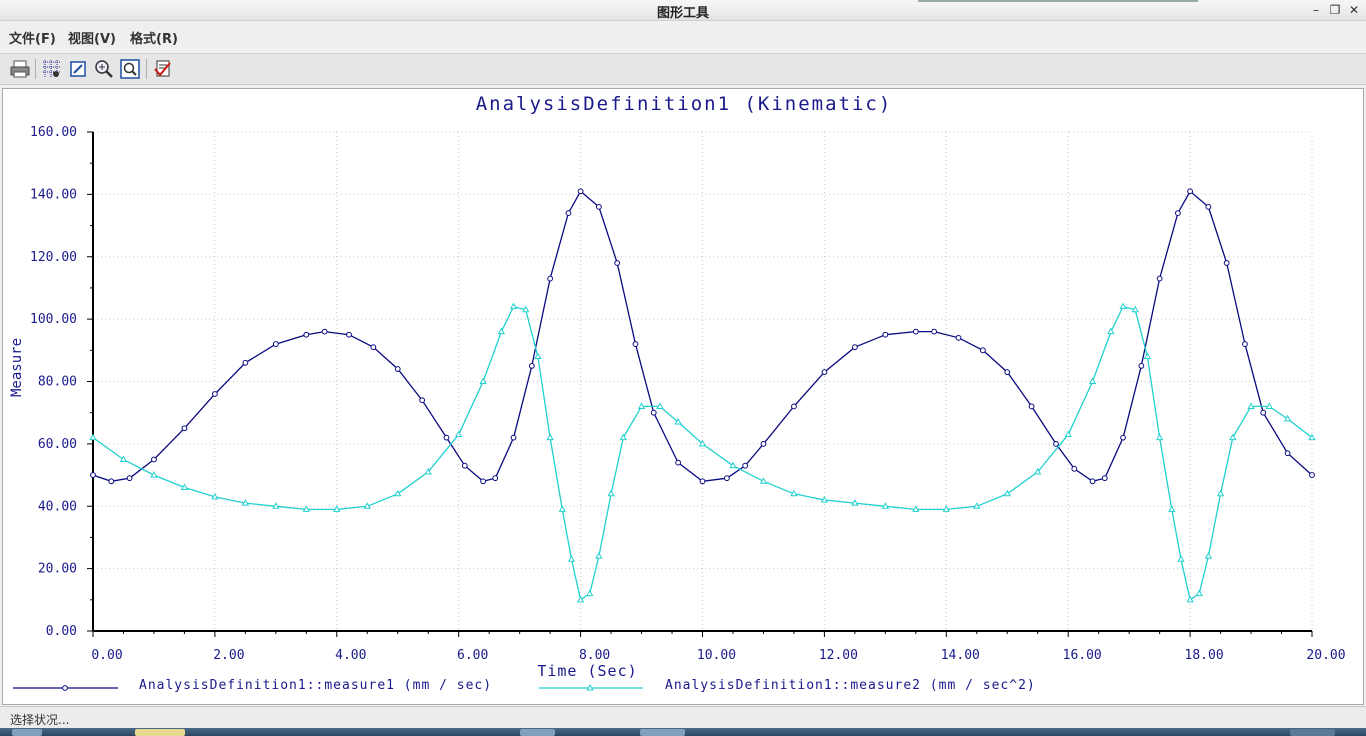 The image size is (1366, 736). Describe the element at coordinates (683, 69) in the screenshot. I see `toolbar` at that location.